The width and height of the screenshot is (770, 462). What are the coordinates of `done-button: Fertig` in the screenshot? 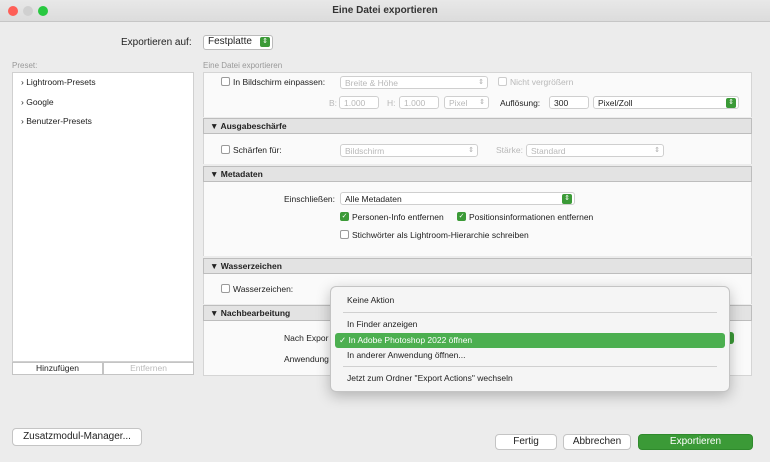 It's located at (526, 442).